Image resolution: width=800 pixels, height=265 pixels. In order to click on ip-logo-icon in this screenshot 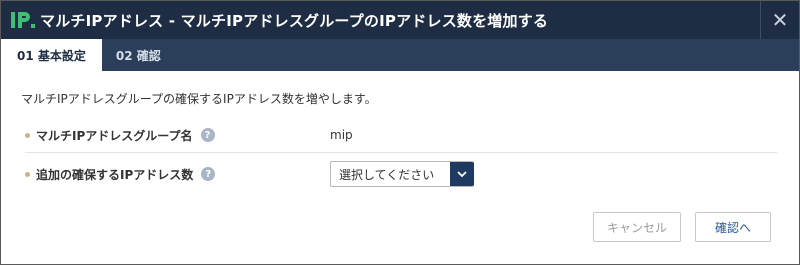, I will do `click(24, 20)`.